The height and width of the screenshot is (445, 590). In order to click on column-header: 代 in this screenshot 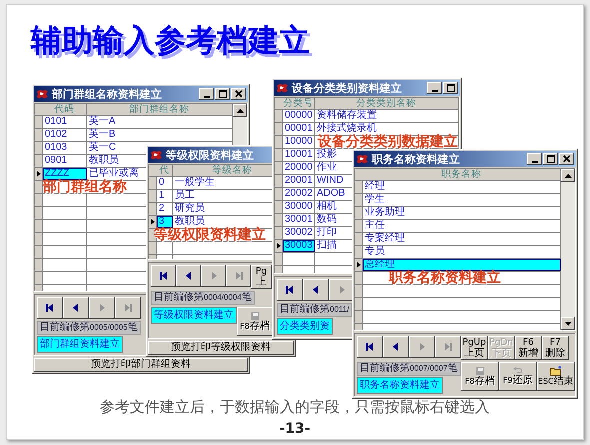, I will do `click(165, 170)`.